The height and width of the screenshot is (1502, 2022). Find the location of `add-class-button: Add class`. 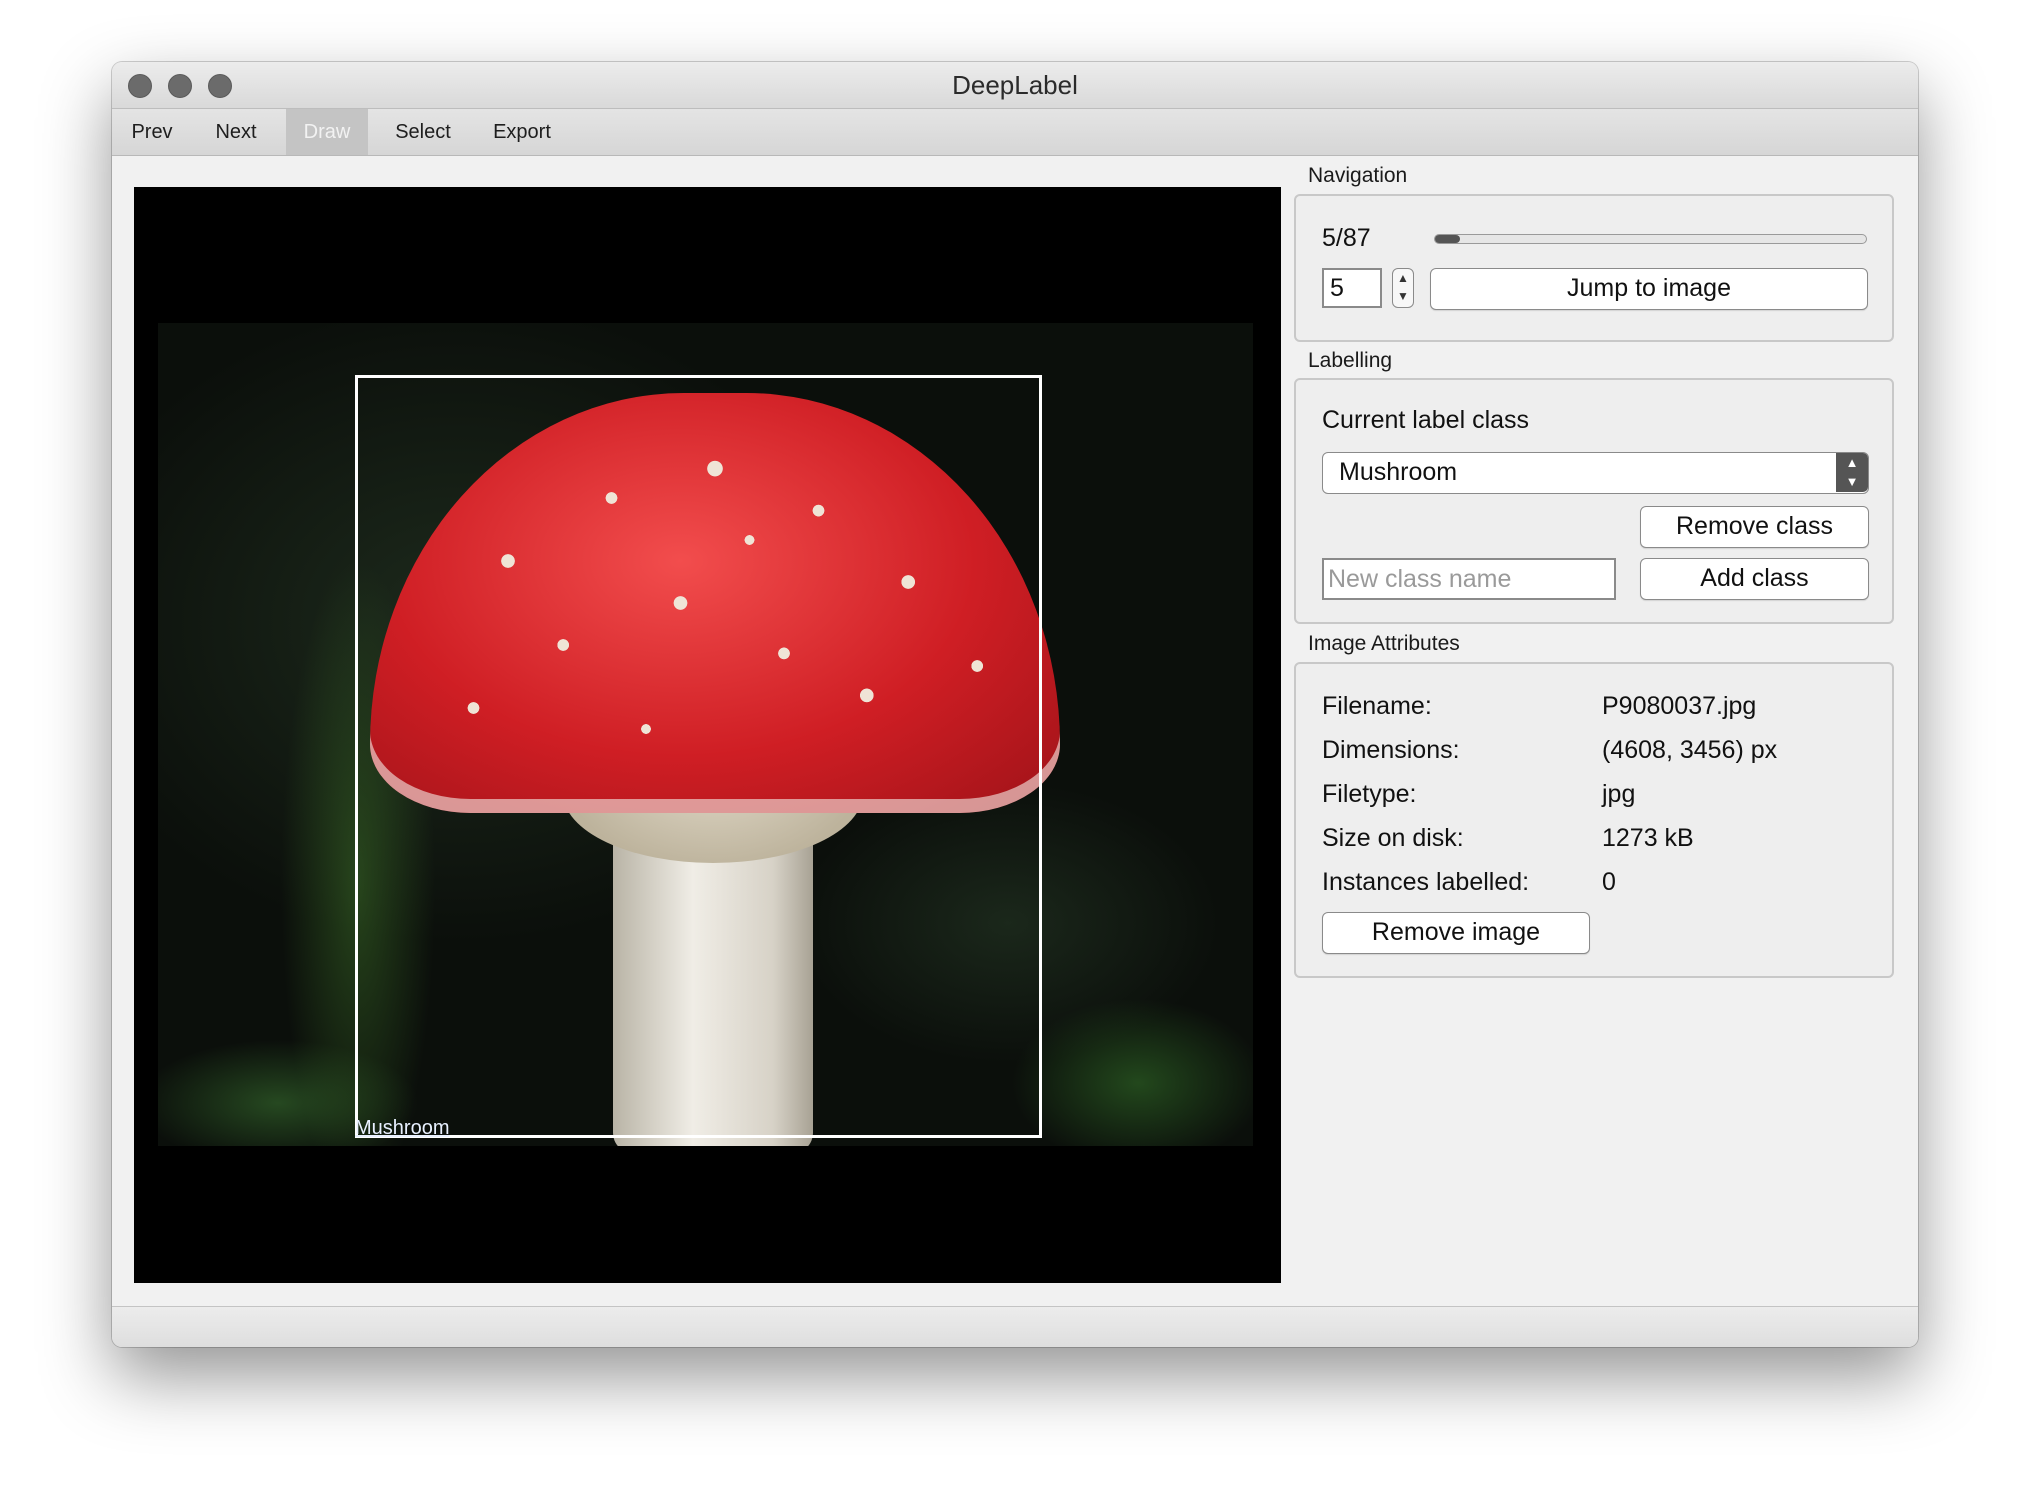

add-class-button: Add class is located at coordinates (1754, 579).